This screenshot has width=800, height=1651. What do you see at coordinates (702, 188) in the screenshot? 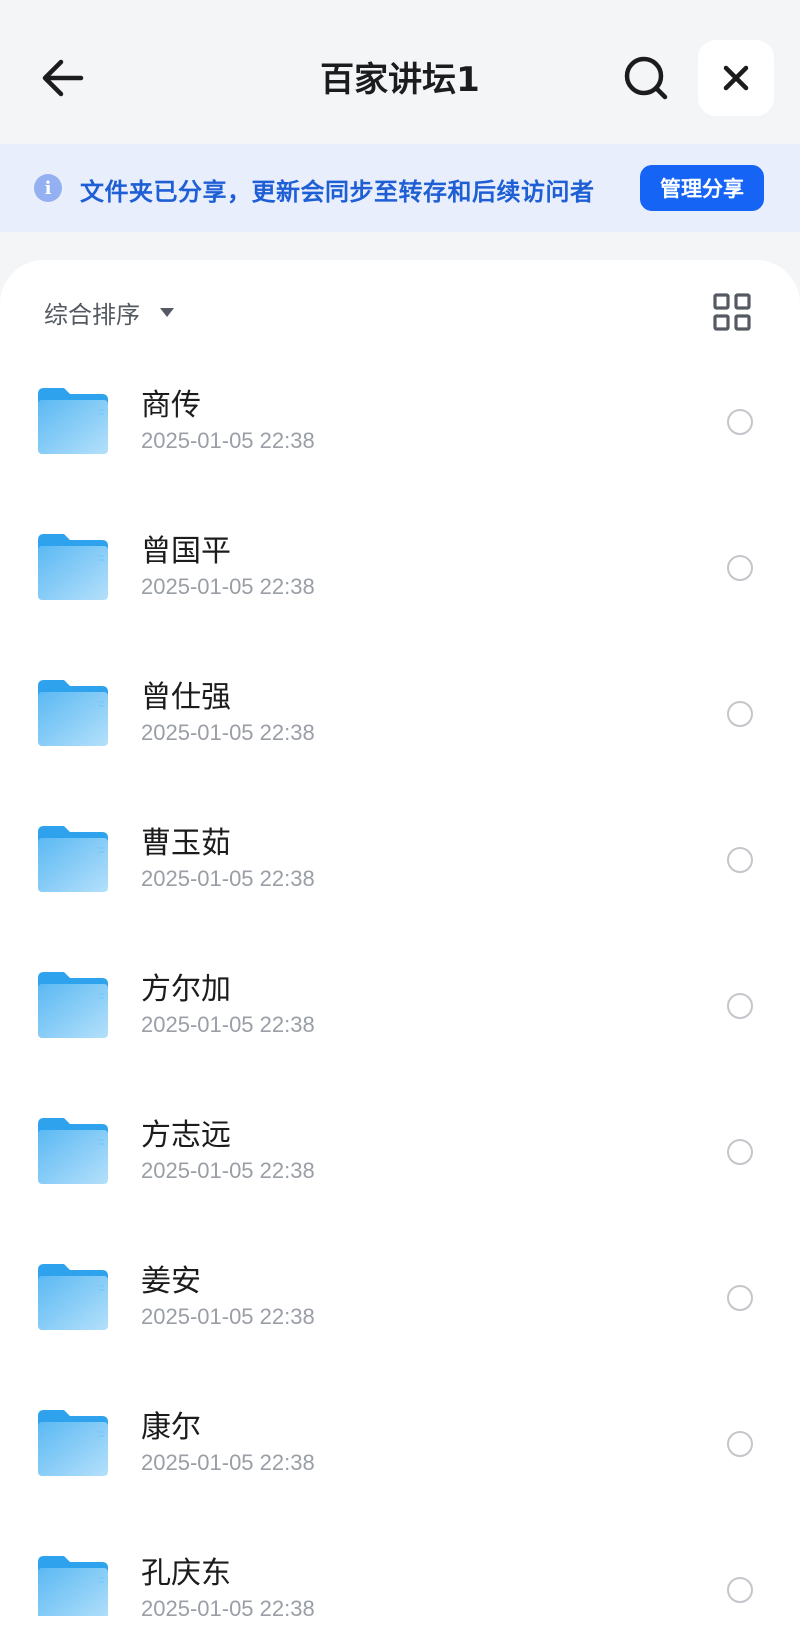
I see `manage-share-button: 管理分享` at bounding box center [702, 188].